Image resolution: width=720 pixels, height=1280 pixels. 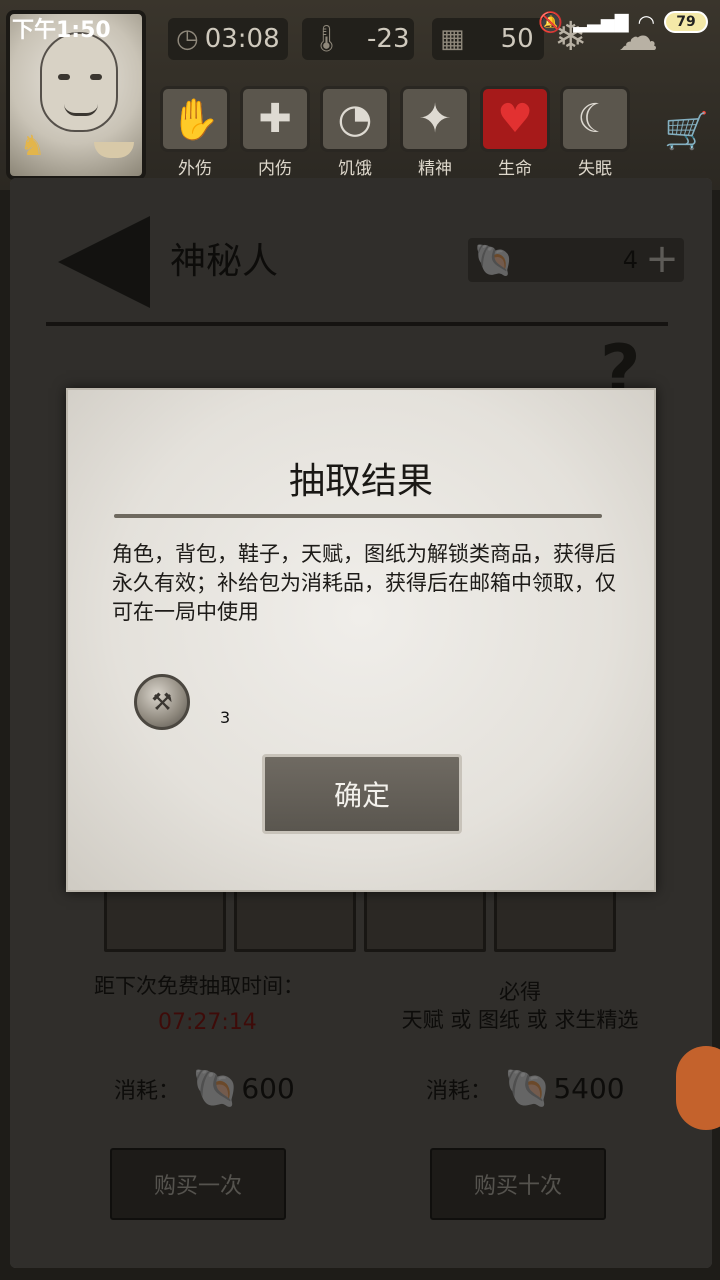 What do you see at coordinates (520, 1020) in the screenshot?
I see `guarantee-line: 天赋 或 图纸 或 求生精选` at bounding box center [520, 1020].